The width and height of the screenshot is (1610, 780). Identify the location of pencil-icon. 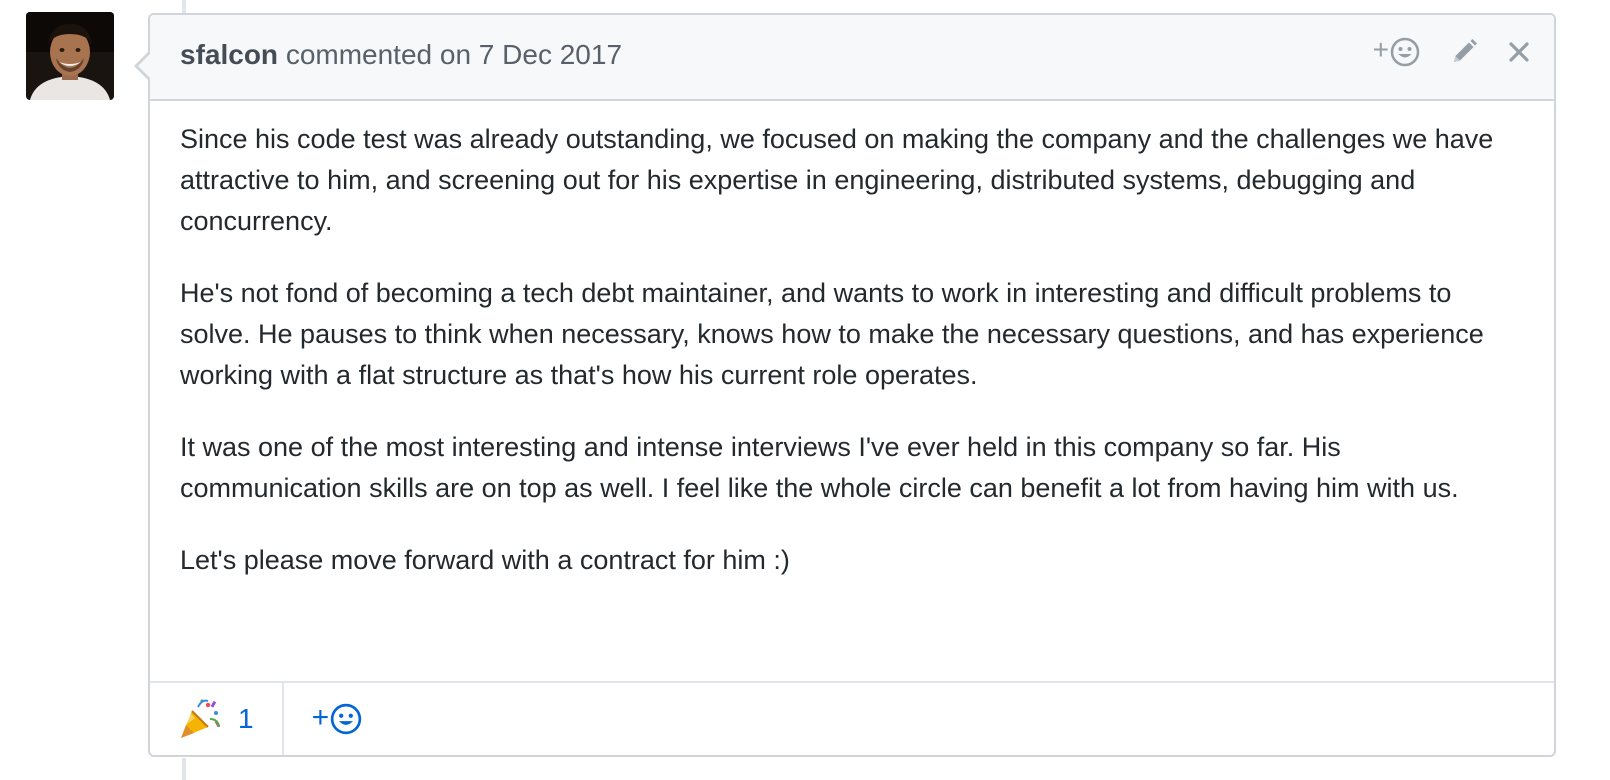
(1465, 50).